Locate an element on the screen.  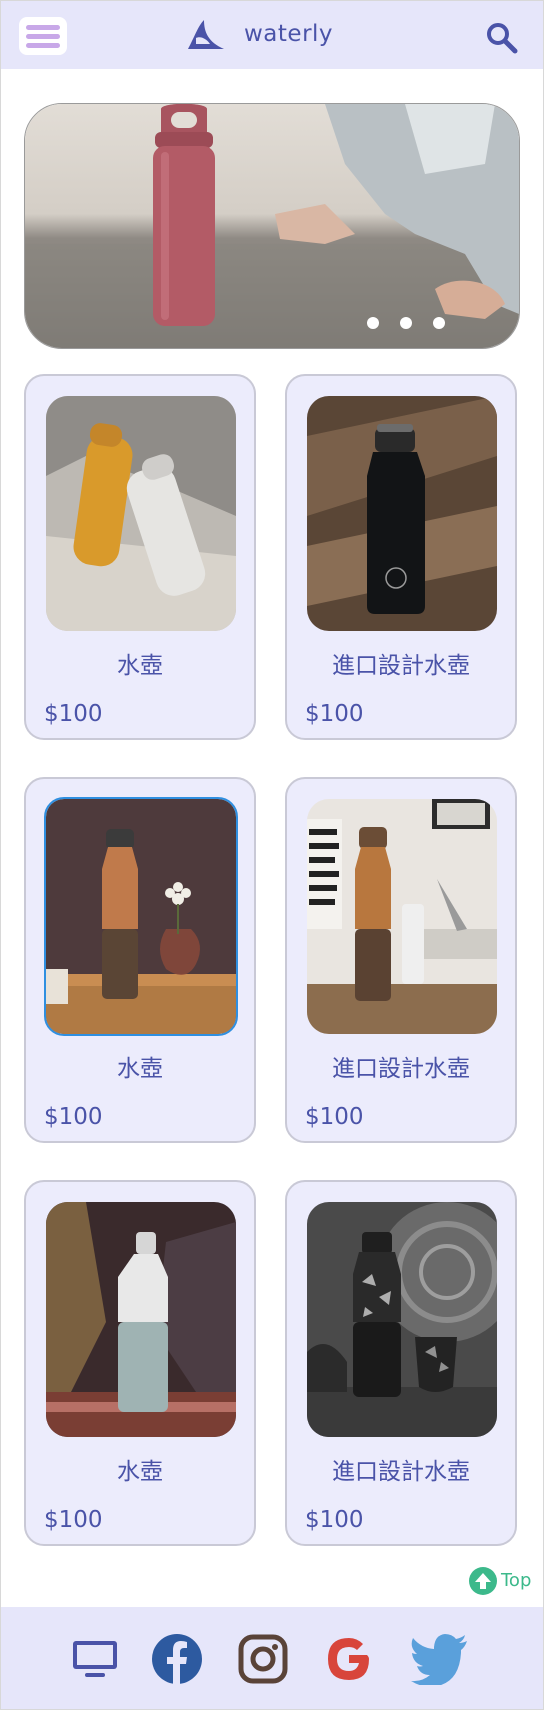
hero-carousel is located at coordinates (272, 226).